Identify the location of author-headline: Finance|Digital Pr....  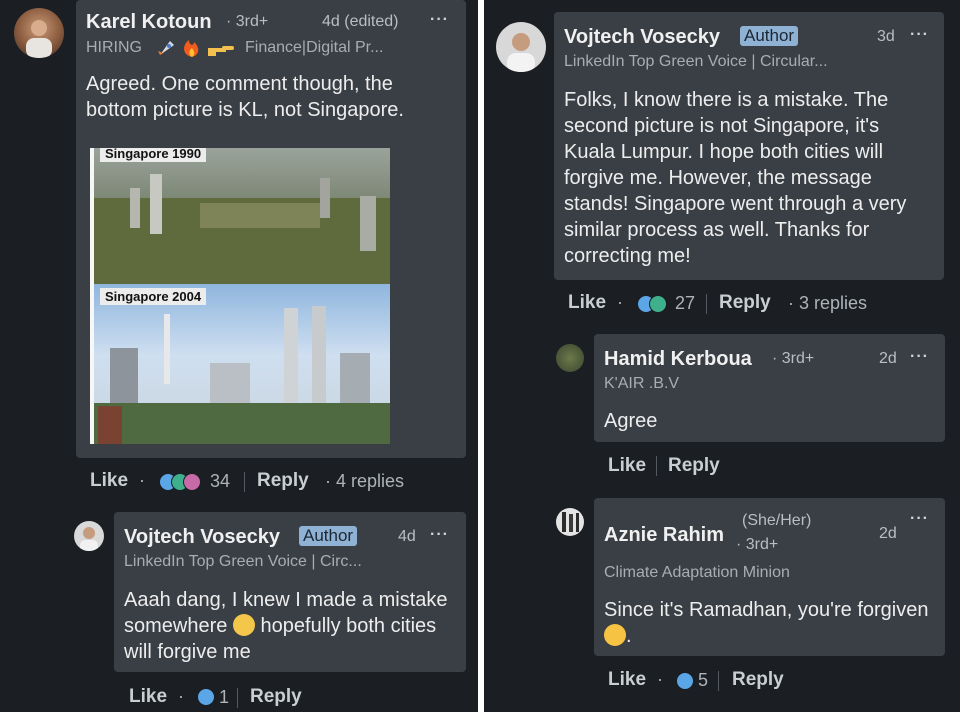
(314, 47).